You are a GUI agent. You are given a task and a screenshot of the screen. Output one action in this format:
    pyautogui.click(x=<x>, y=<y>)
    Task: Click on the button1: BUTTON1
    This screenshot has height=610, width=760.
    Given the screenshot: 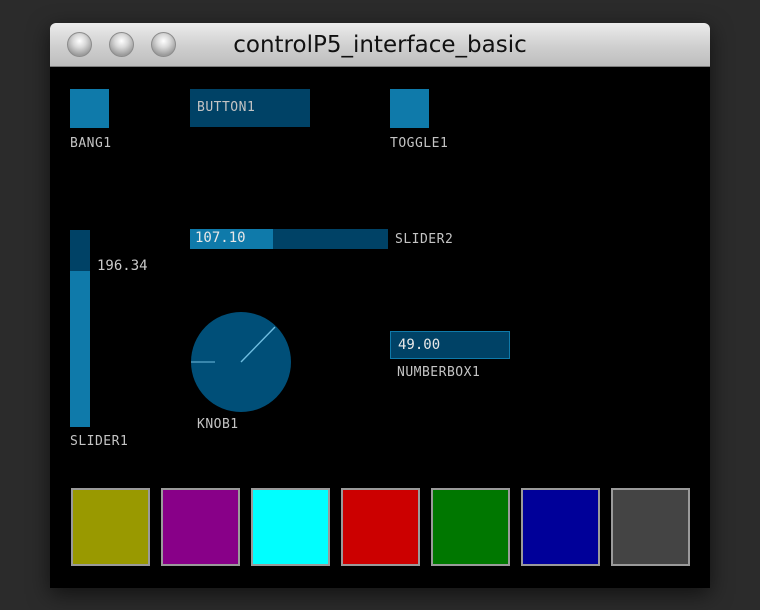 What is the action you would take?
    pyautogui.click(x=250, y=108)
    